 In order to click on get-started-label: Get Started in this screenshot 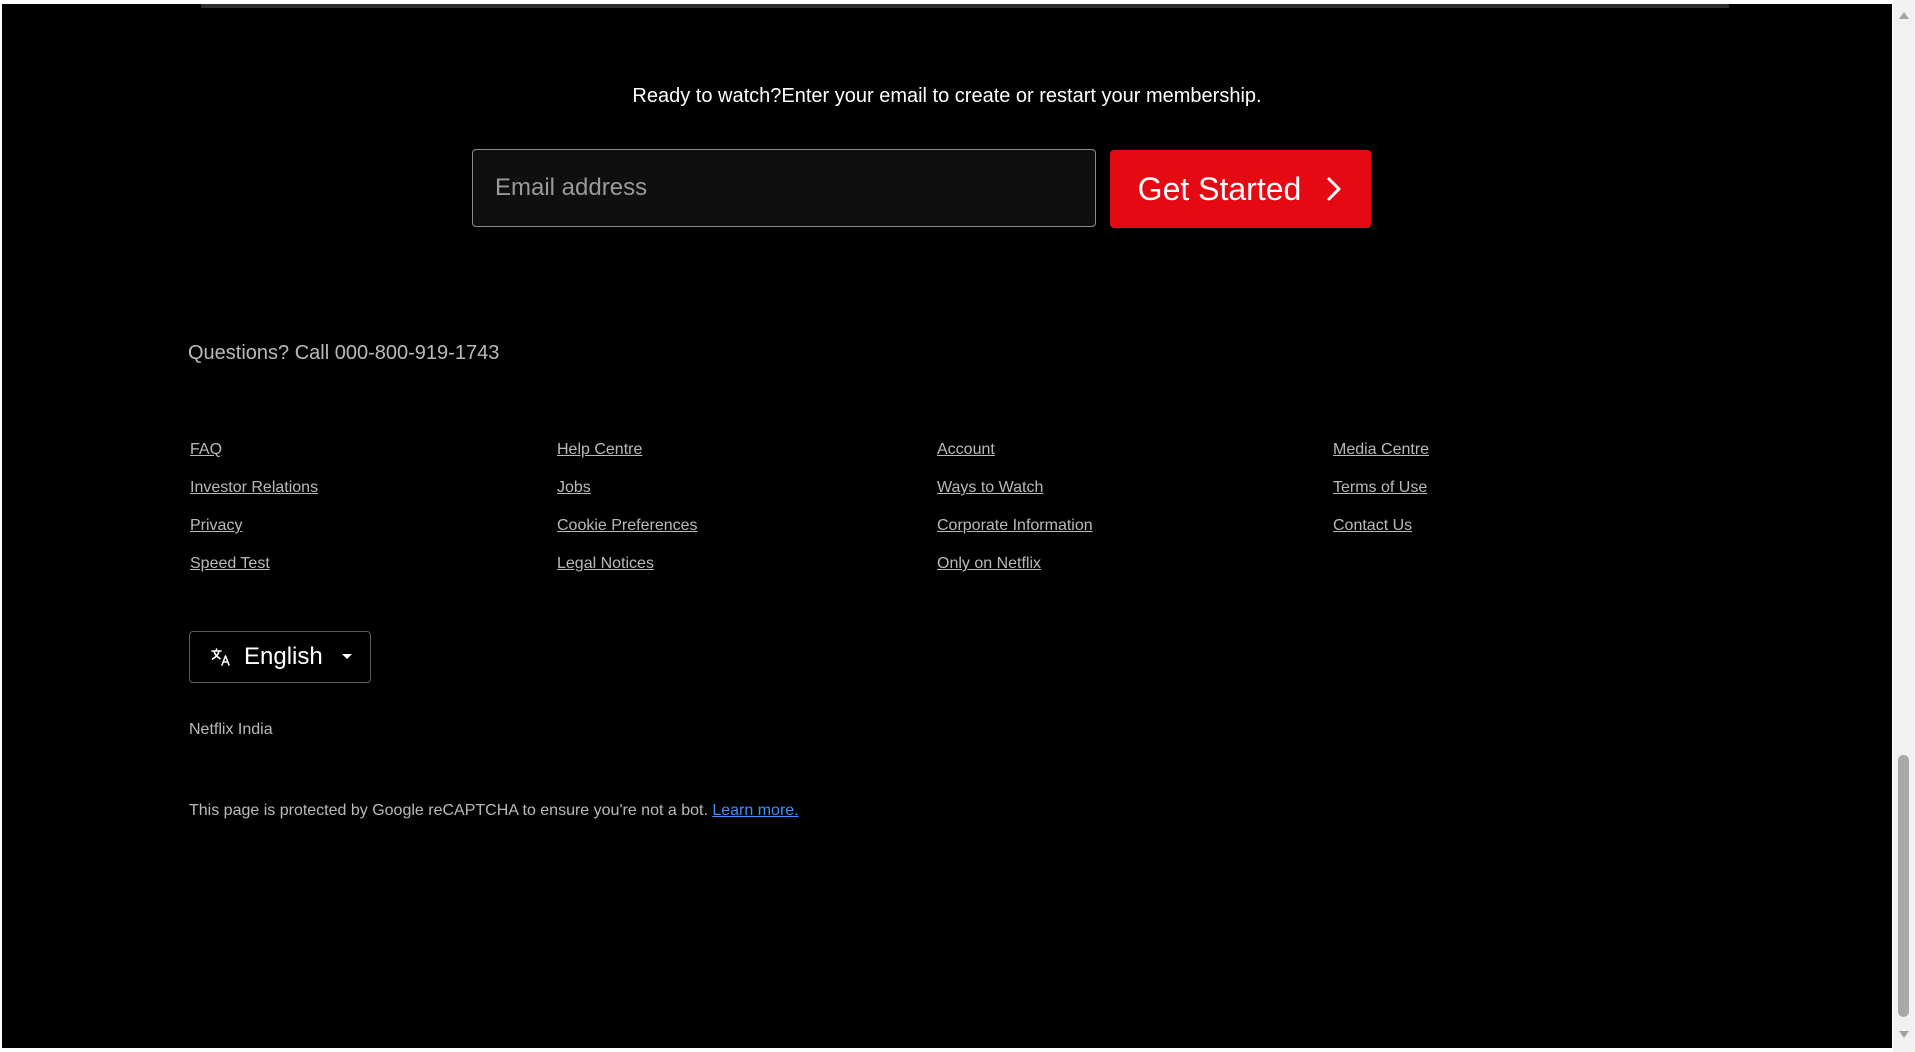, I will do `click(1219, 188)`.